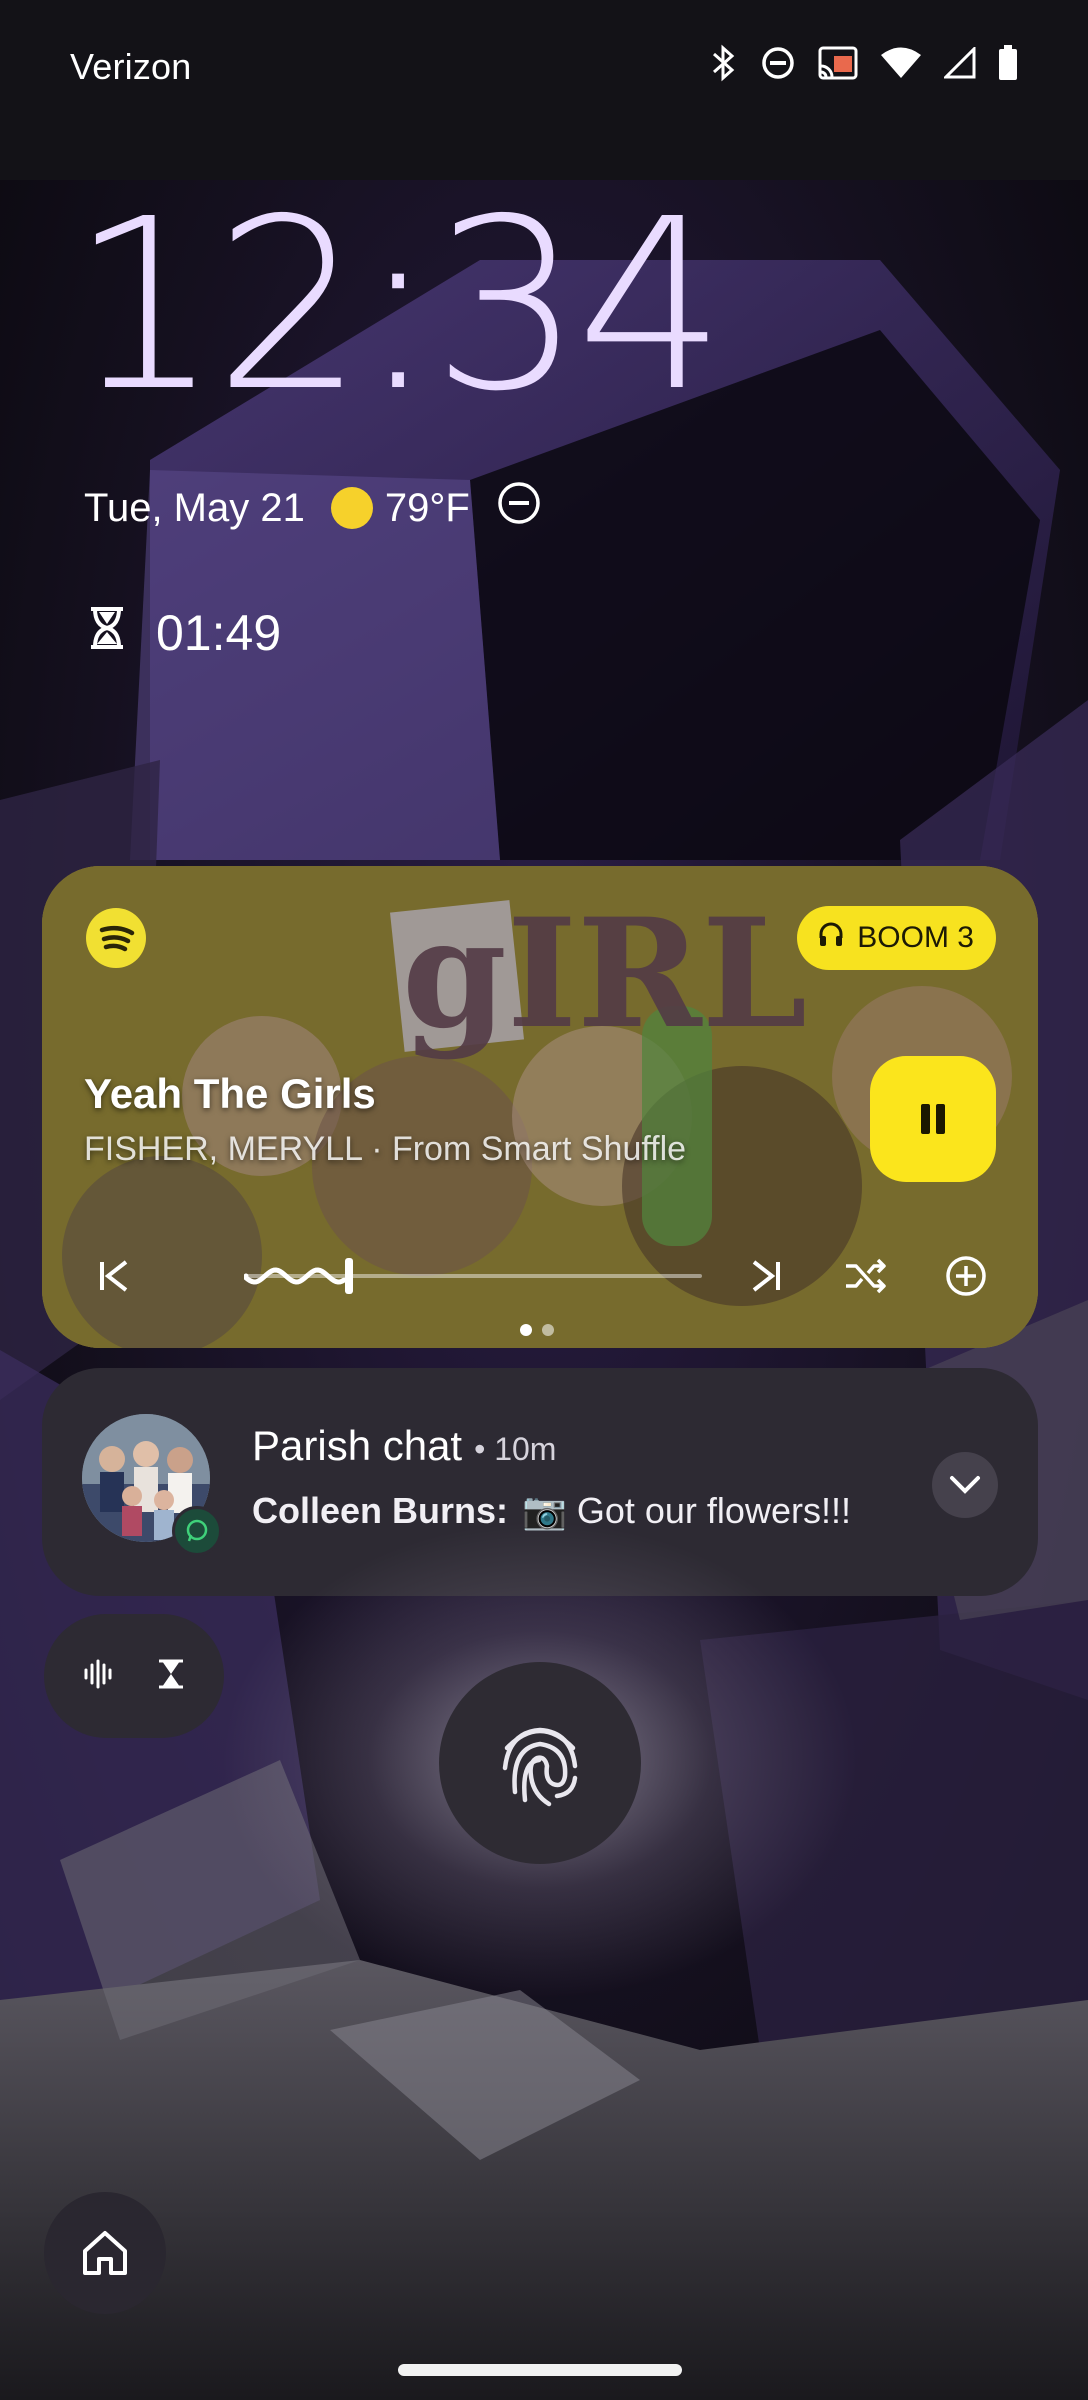 This screenshot has height=2400, width=1088. I want to click on shuffle-icon, so click(866, 1276).